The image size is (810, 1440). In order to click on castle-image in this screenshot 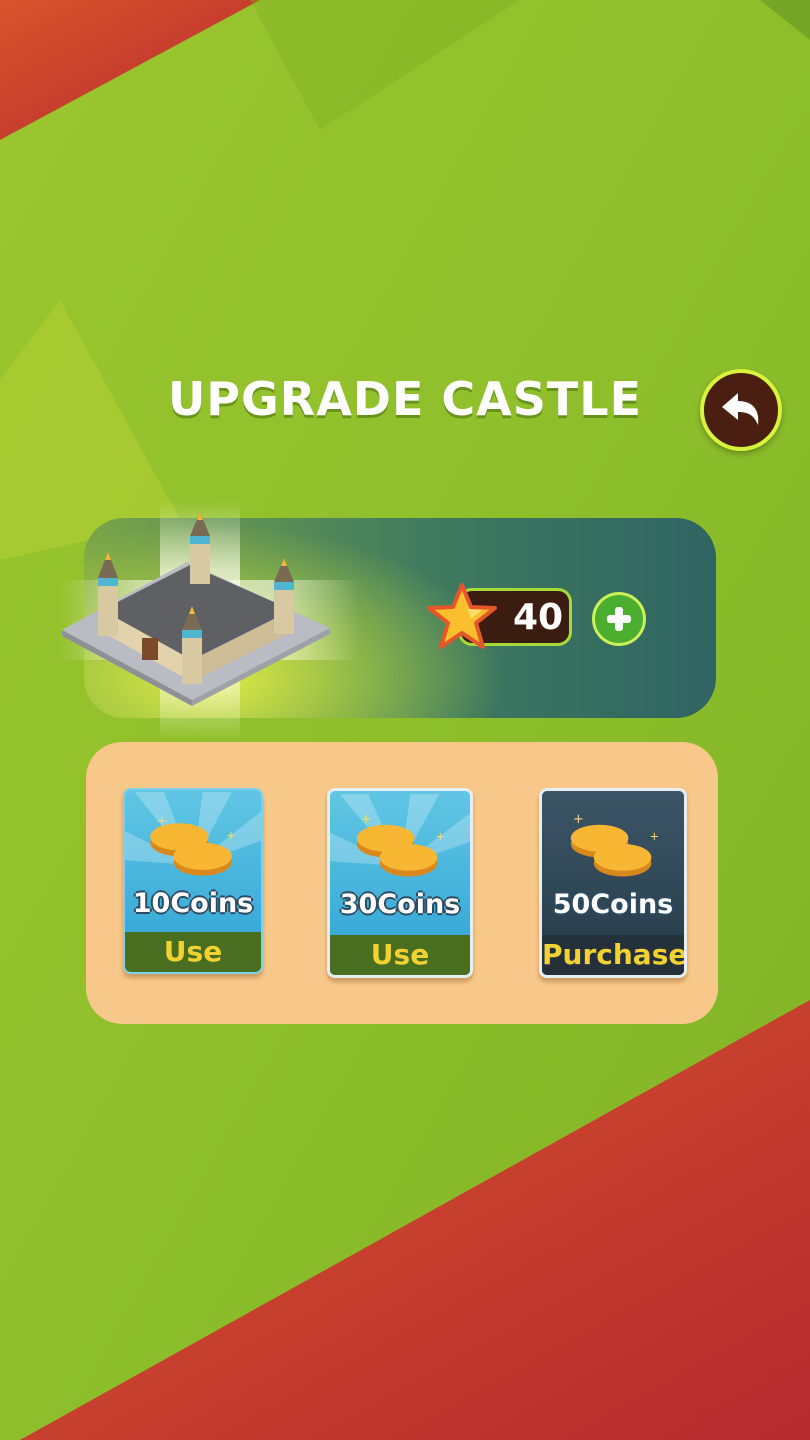, I will do `click(196, 609)`.